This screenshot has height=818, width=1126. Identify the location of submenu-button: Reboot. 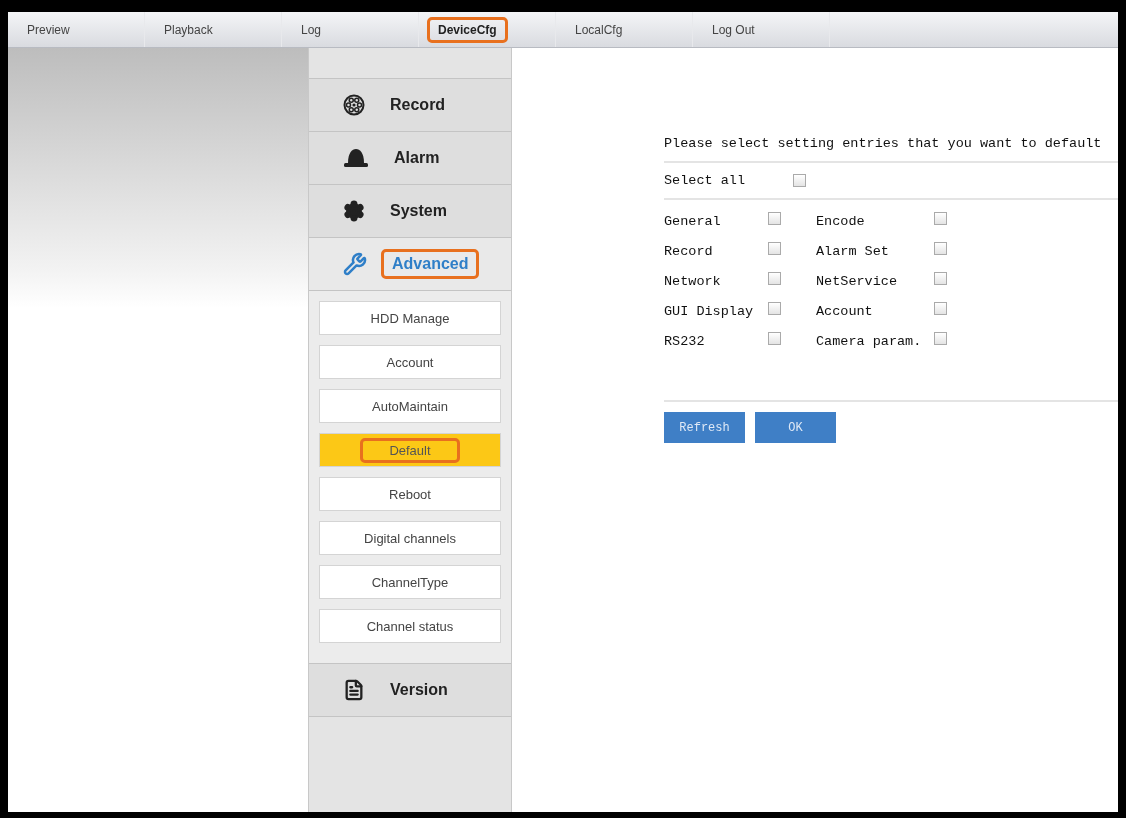
(410, 494).